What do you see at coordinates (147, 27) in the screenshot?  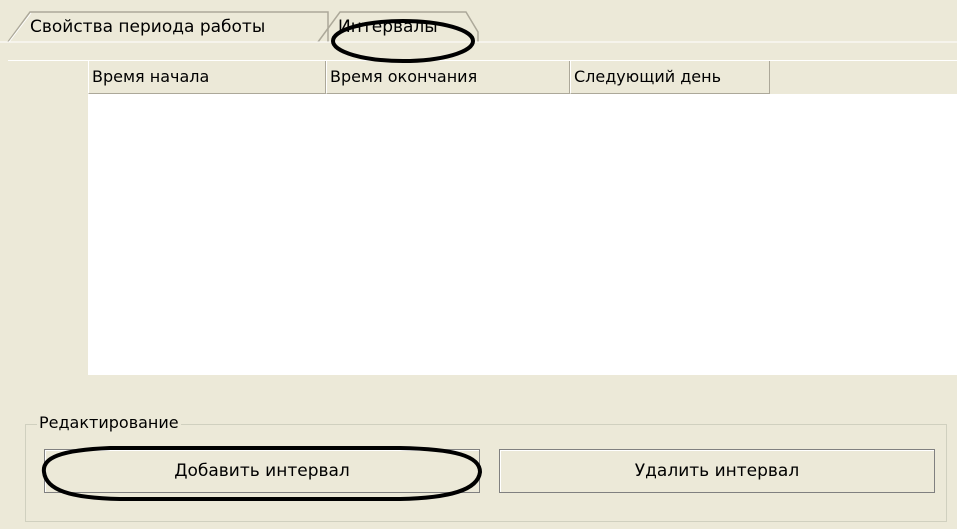 I see `tab-properties: Свойства периода работы` at bounding box center [147, 27].